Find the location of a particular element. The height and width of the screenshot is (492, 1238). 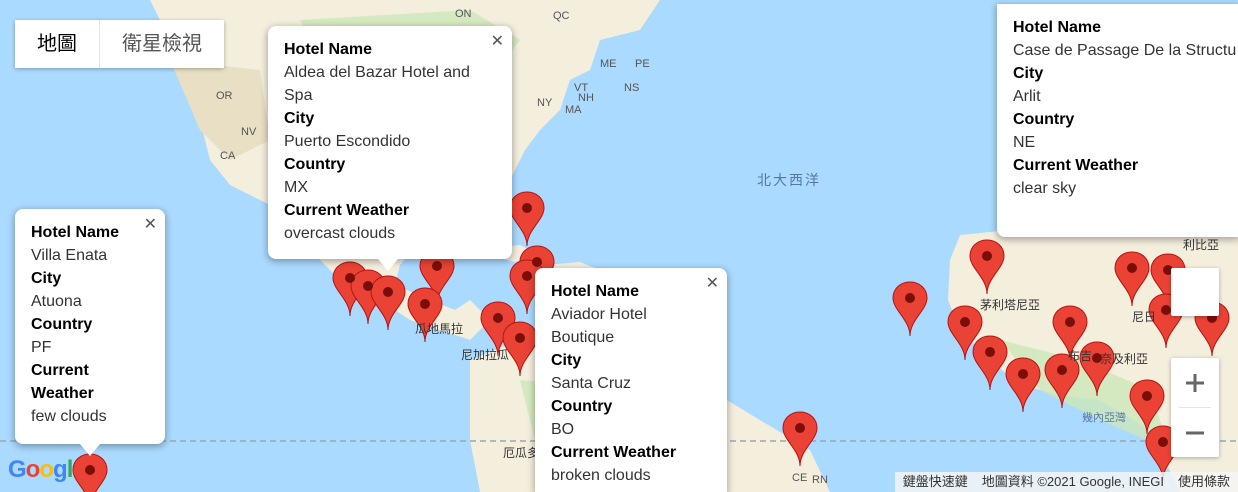

map-type-satellite-button: 衛星檢視 is located at coordinates (161, 44).